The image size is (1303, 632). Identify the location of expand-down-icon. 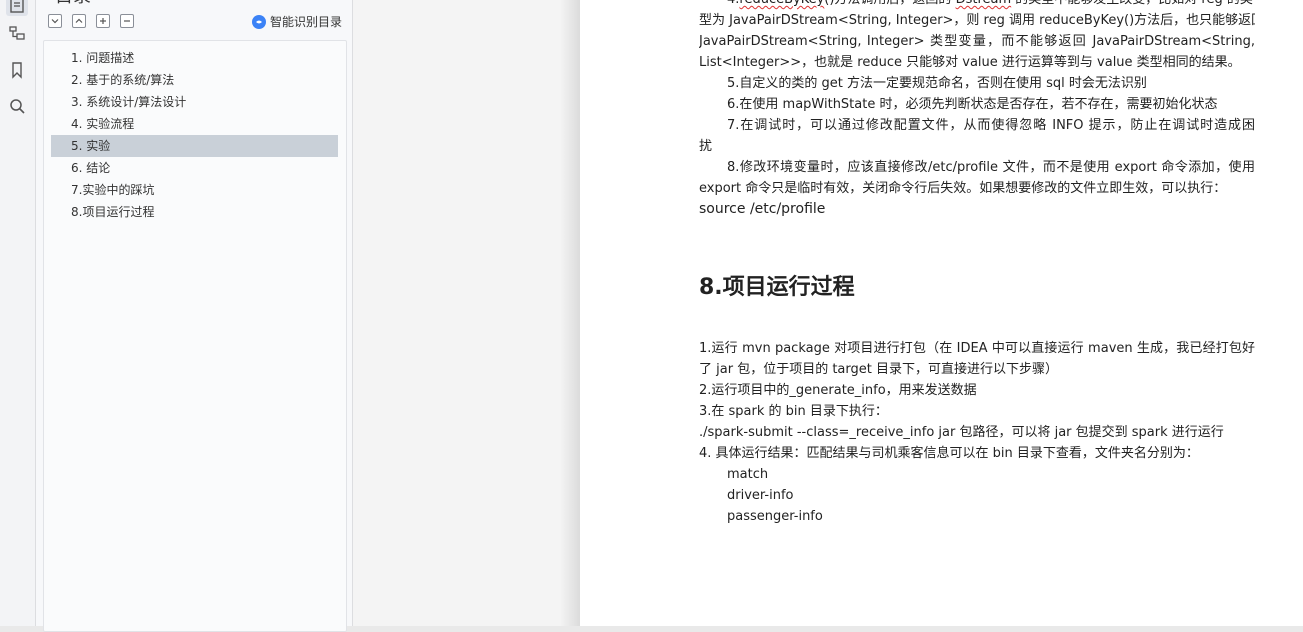
(55, 21).